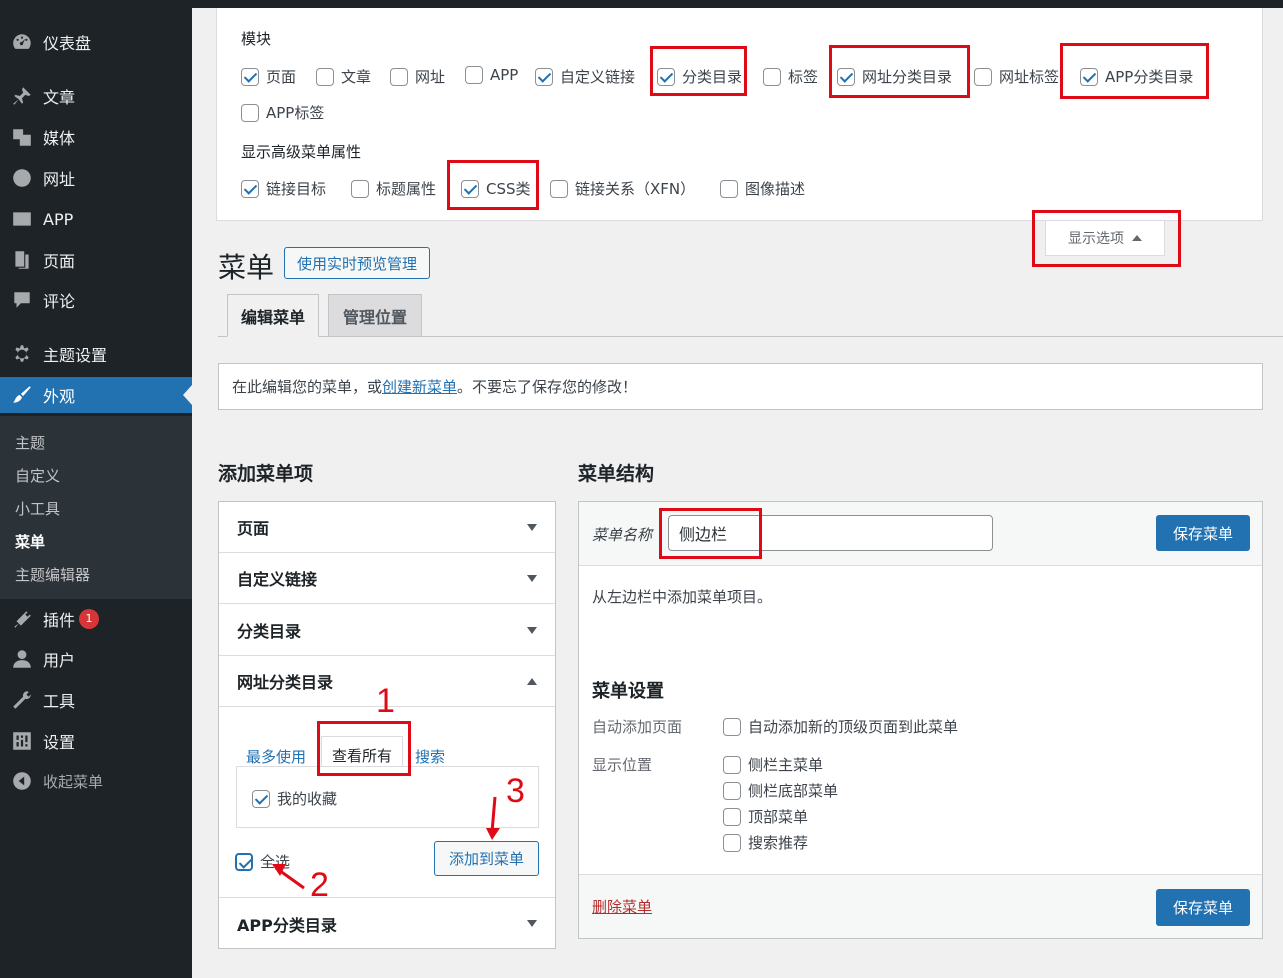  What do you see at coordinates (301, 152) in the screenshot?
I see `advanced-title: 显示高级菜单属性` at bounding box center [301, 152].